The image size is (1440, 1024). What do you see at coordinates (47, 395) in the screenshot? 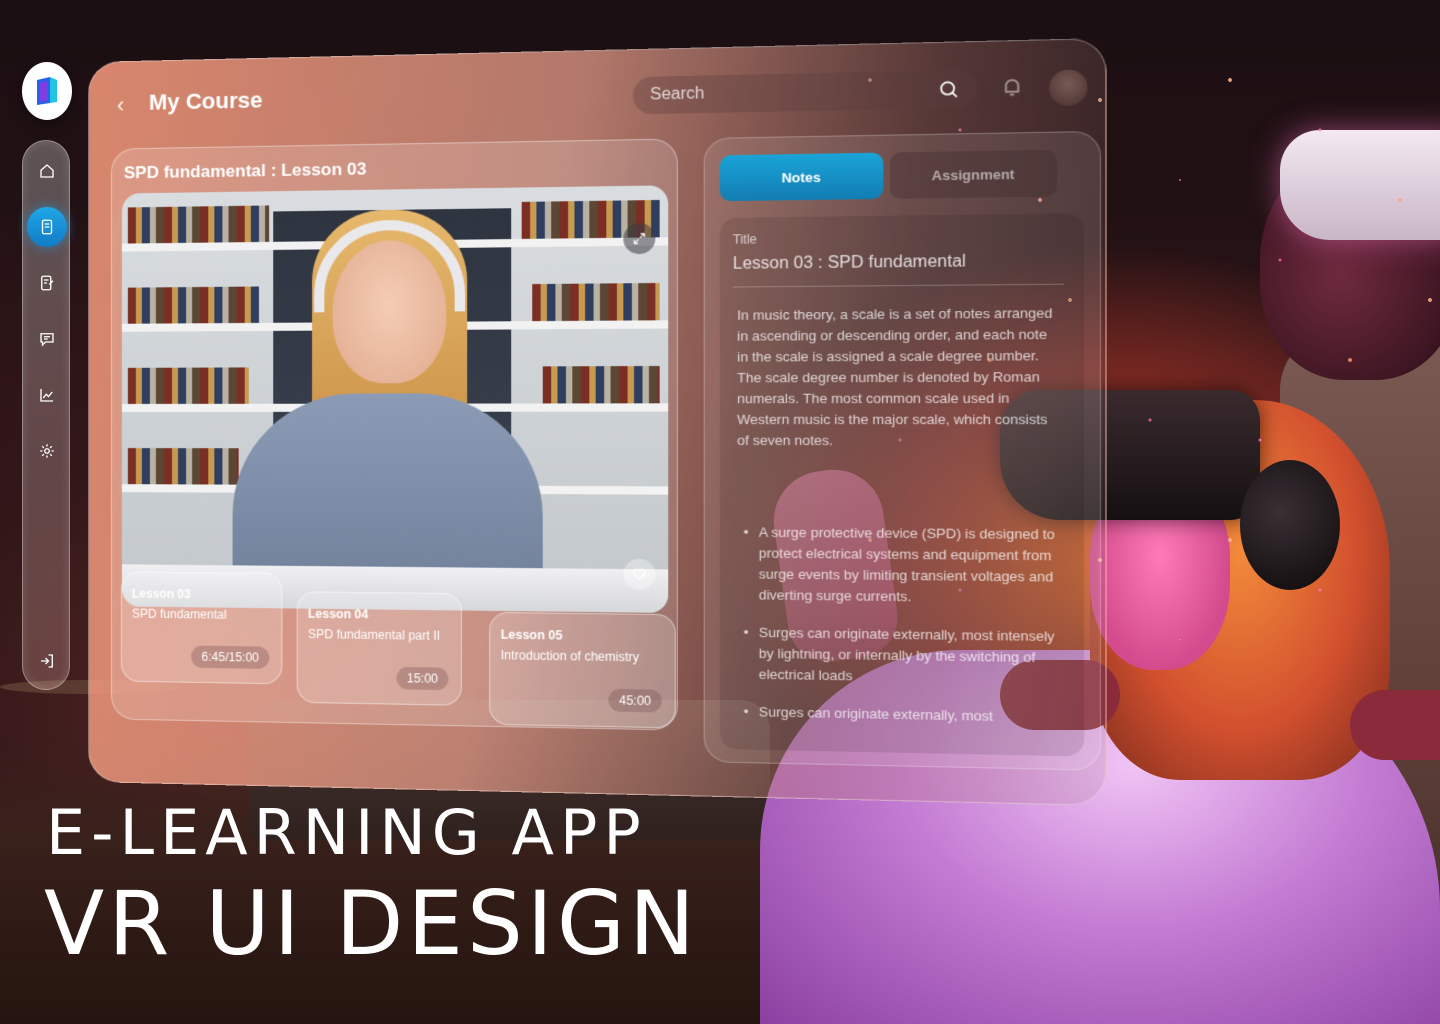
I see `chart-icon` at bounding box center [47, 395].